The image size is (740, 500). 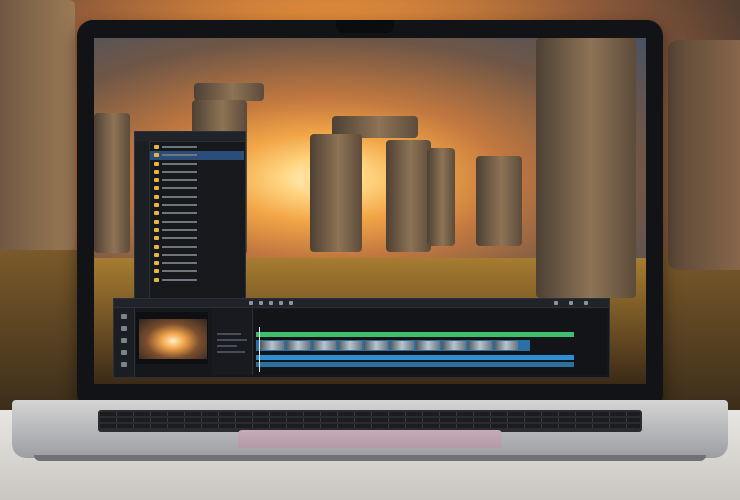 I want to click on background-stone-left, so click(x=37, y=125).